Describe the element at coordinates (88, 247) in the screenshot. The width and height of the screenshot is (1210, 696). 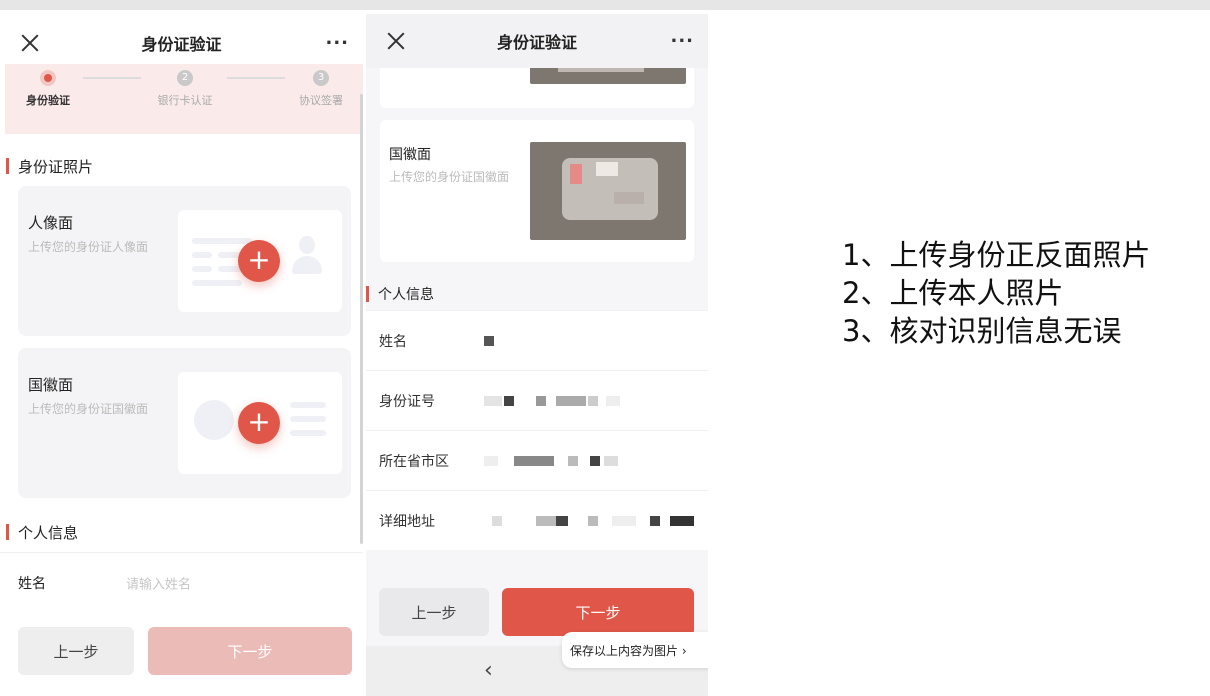
I see `upload-hint: 上传您的身份证人像面` at that location.